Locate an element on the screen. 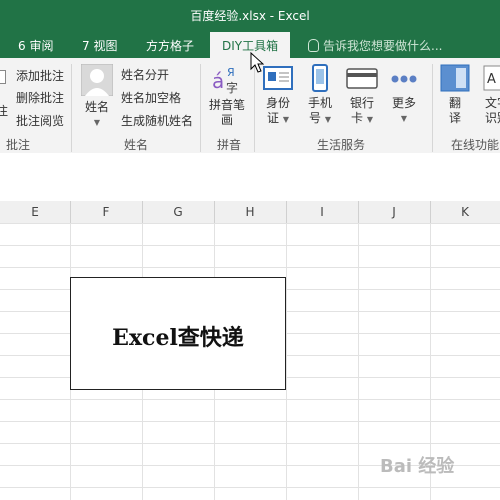  column-header-e: E is located at coordinates (35, 212).